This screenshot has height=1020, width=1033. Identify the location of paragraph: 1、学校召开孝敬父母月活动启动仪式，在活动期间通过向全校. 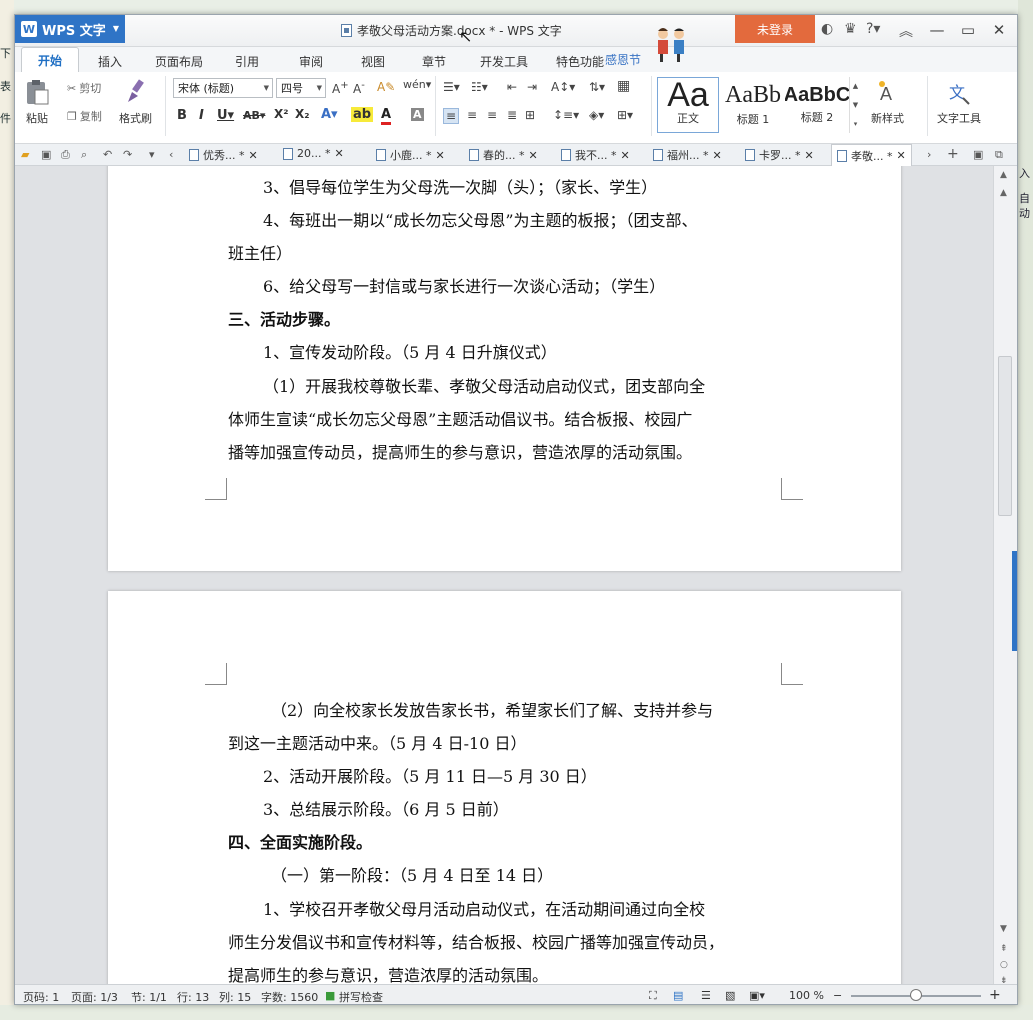
(543, 908).